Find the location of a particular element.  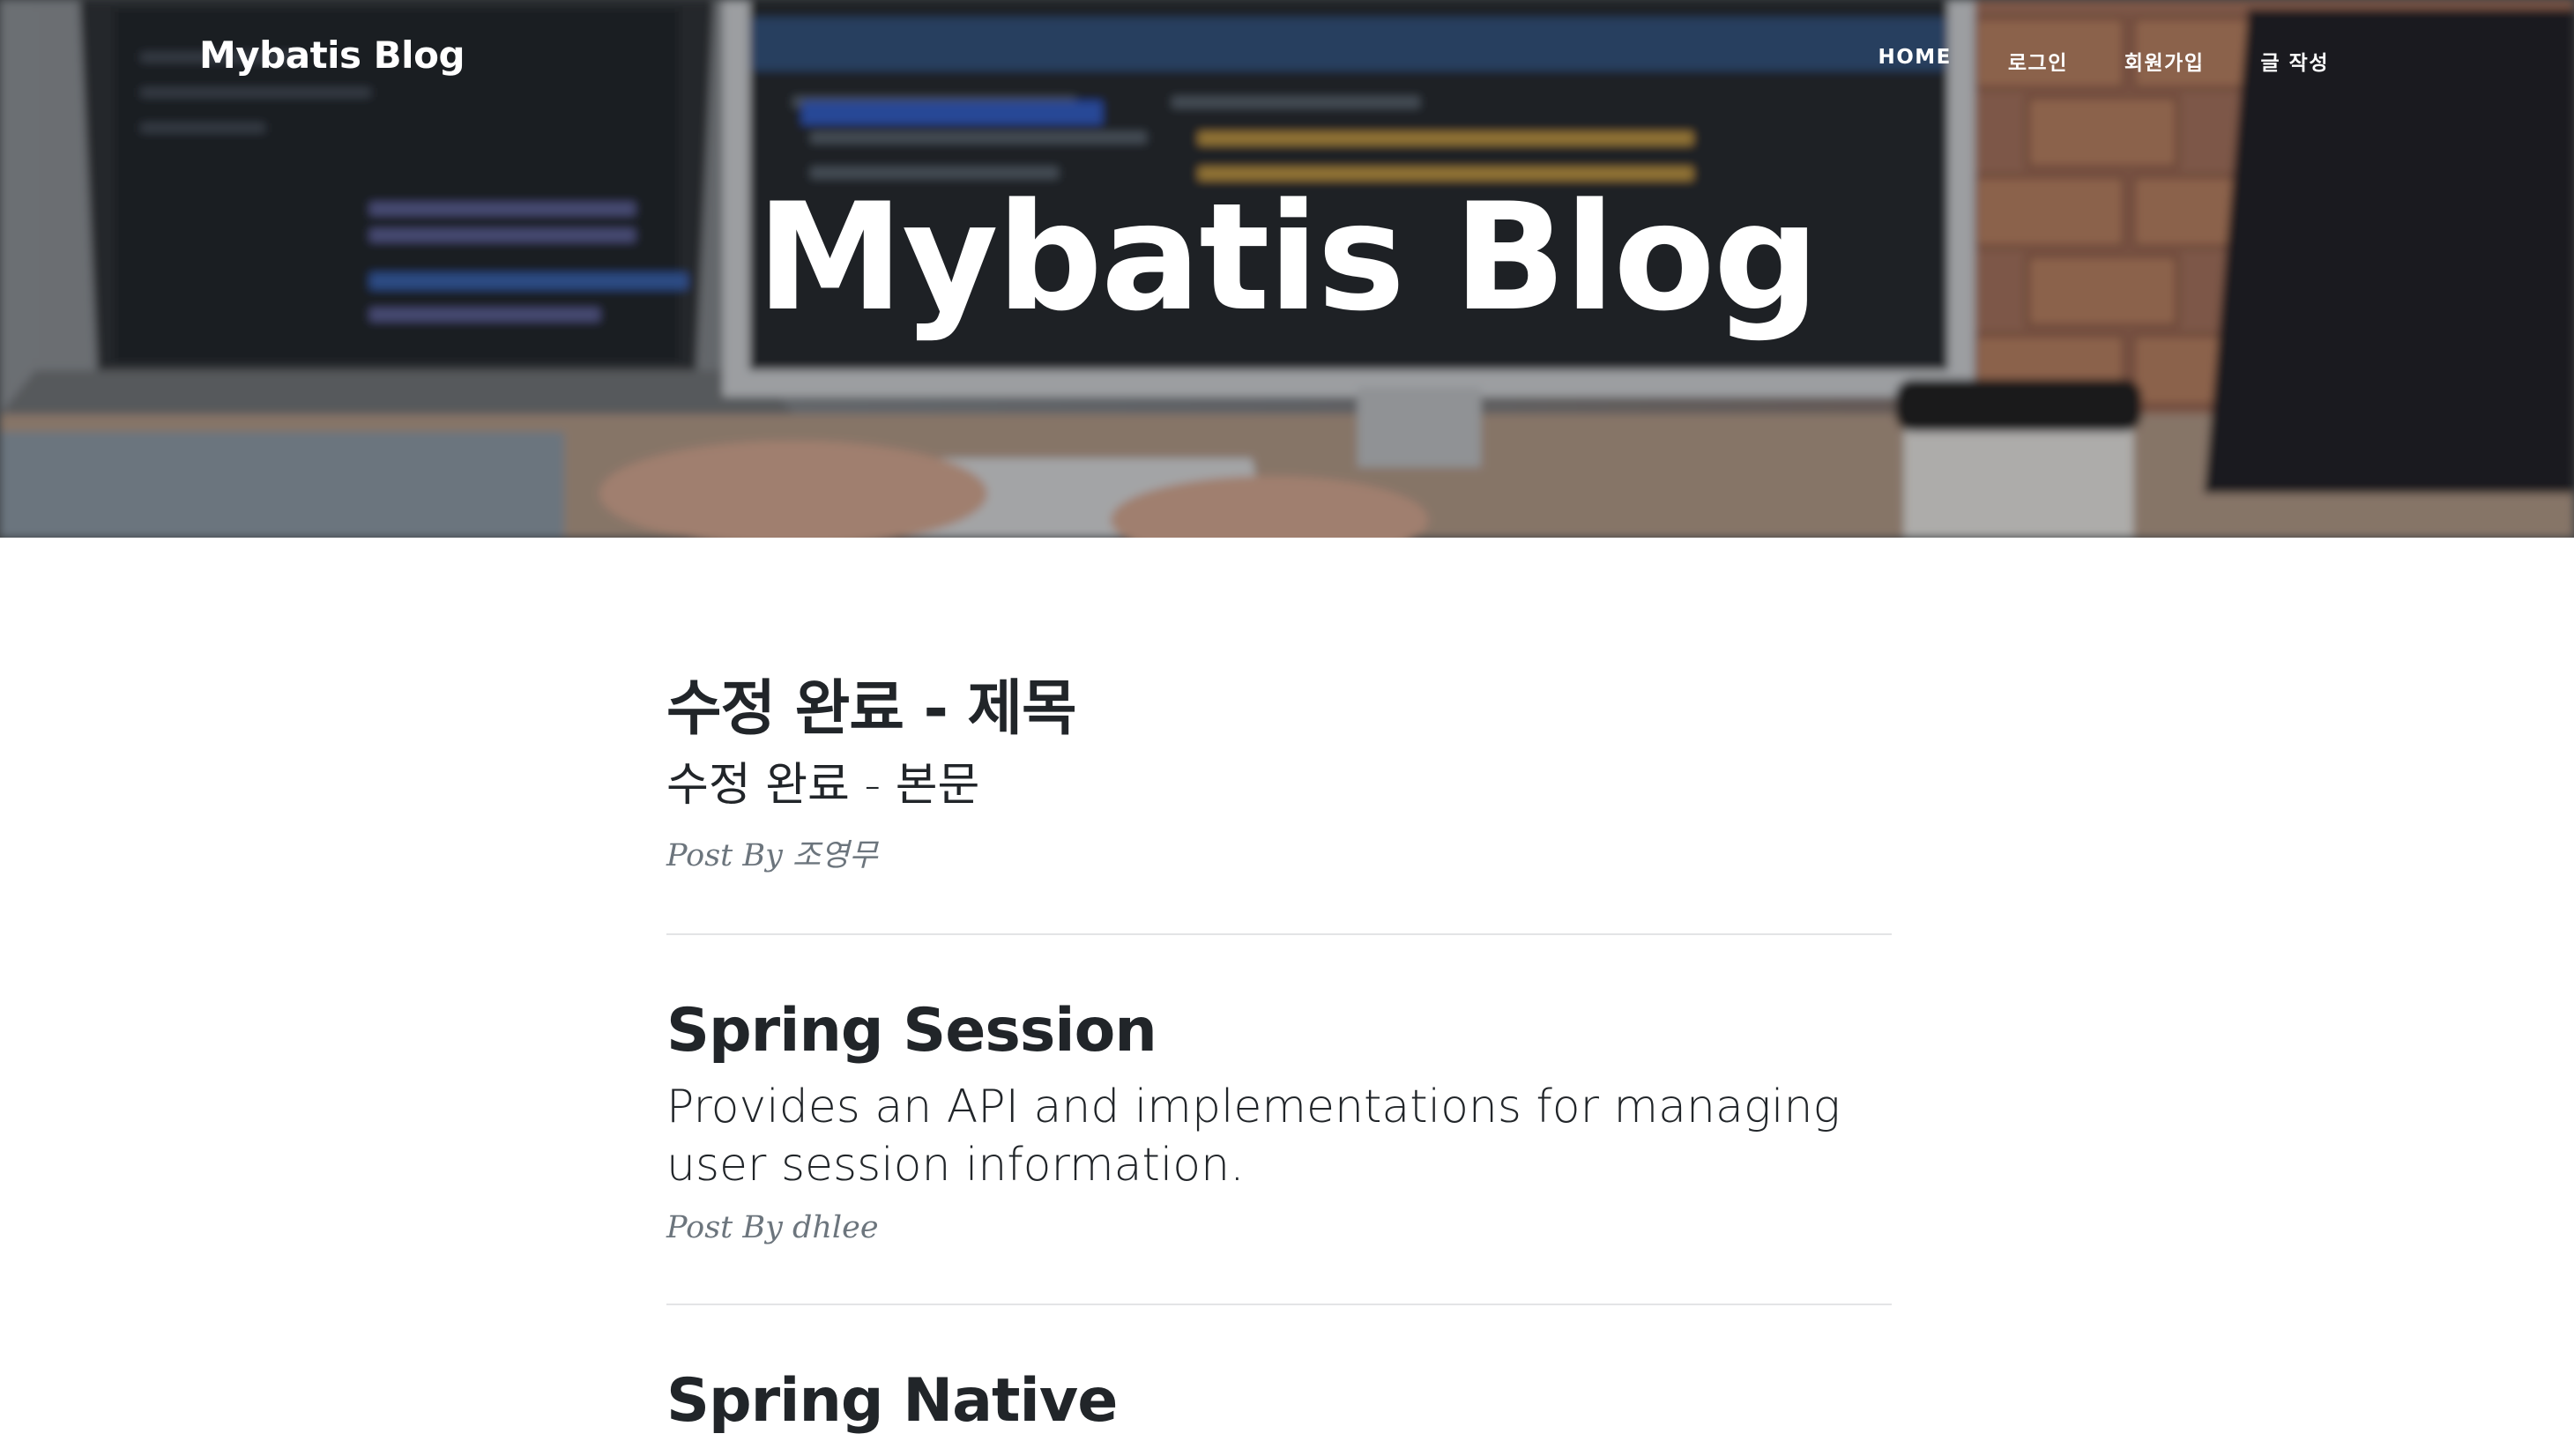

nav-links: HOME 로그인 회원가입 글 작성 is located at coordinates (2075, 61).